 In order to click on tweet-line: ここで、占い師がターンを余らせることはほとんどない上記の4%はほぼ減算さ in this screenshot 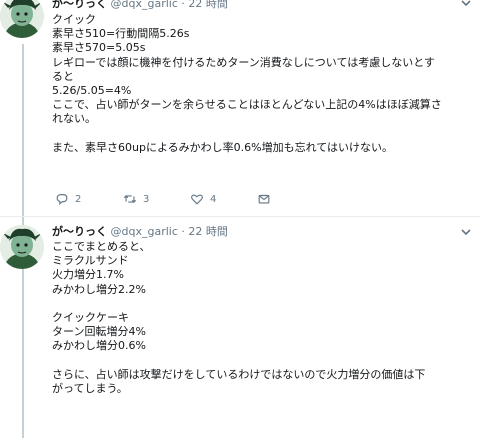, I will do `click(247, 105)`.